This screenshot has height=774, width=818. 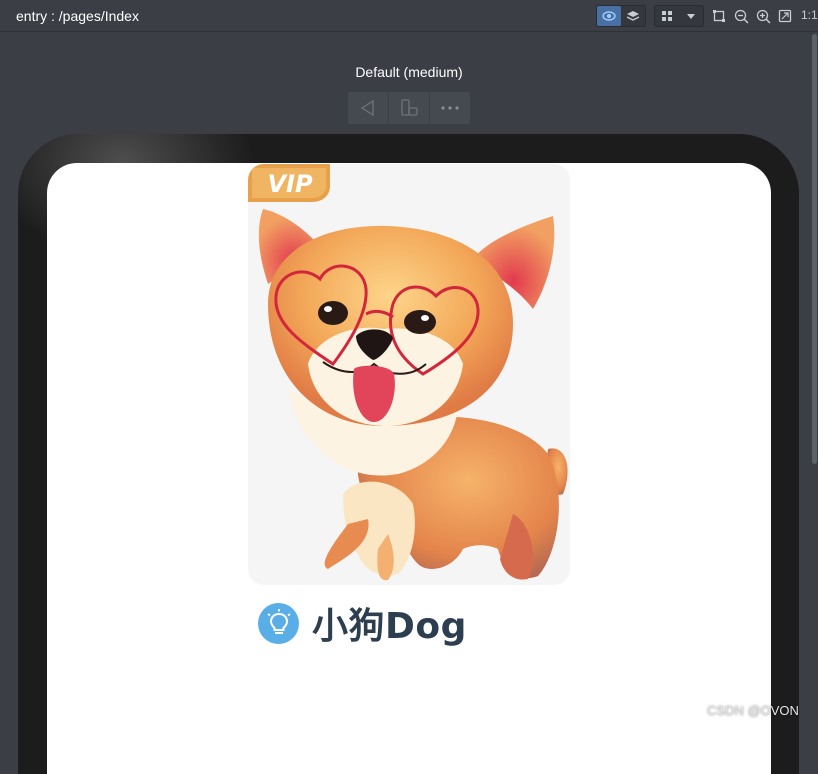 What do you see at coordinates (290, 184) in the screenshot?
I see `vip-badge-label: VIP` at bounding box center [290, 184].